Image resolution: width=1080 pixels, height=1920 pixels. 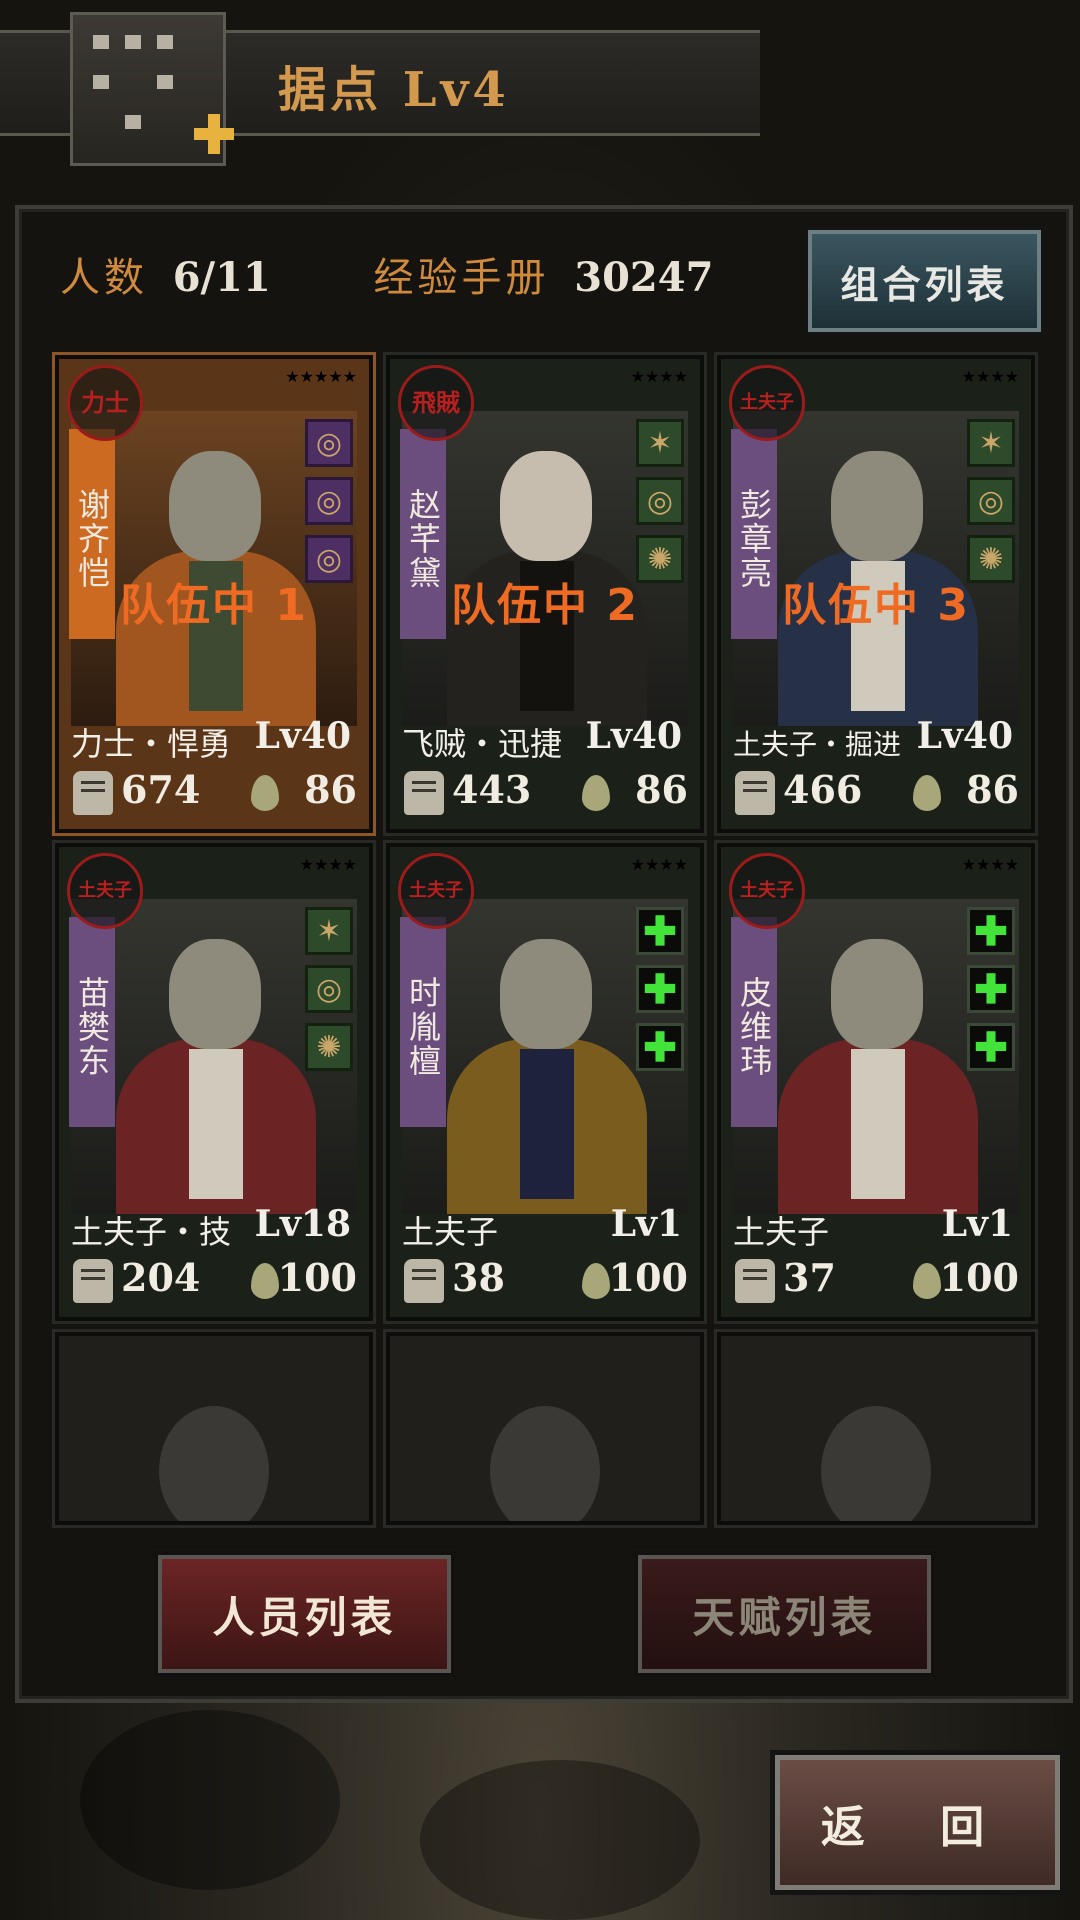 What do you see at coordinates (161, 789) in the screenshot?
I see `power-value: 674` at bounding box center [161, 789].